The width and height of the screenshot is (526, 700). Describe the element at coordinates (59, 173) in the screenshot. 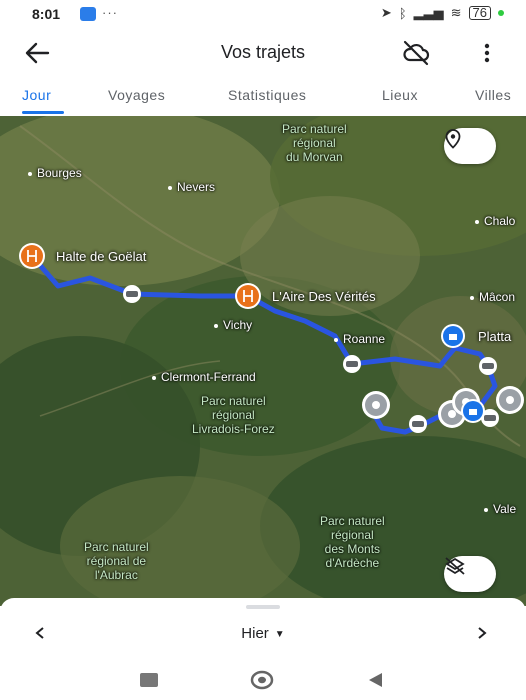

I see `city-name: Bourges` at that location.